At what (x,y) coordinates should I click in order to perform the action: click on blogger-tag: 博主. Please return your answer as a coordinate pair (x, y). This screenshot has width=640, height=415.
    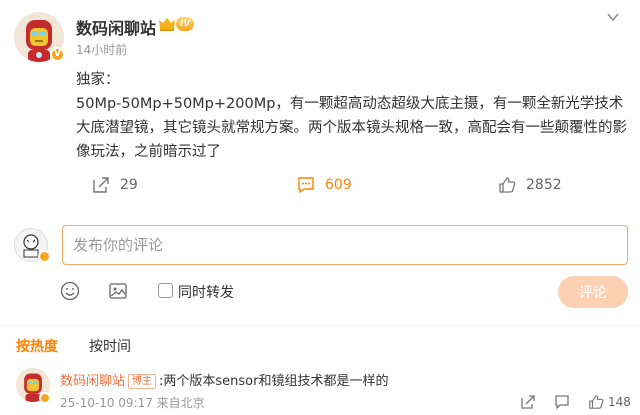
    Looking at the image, I should click on (142, 381).